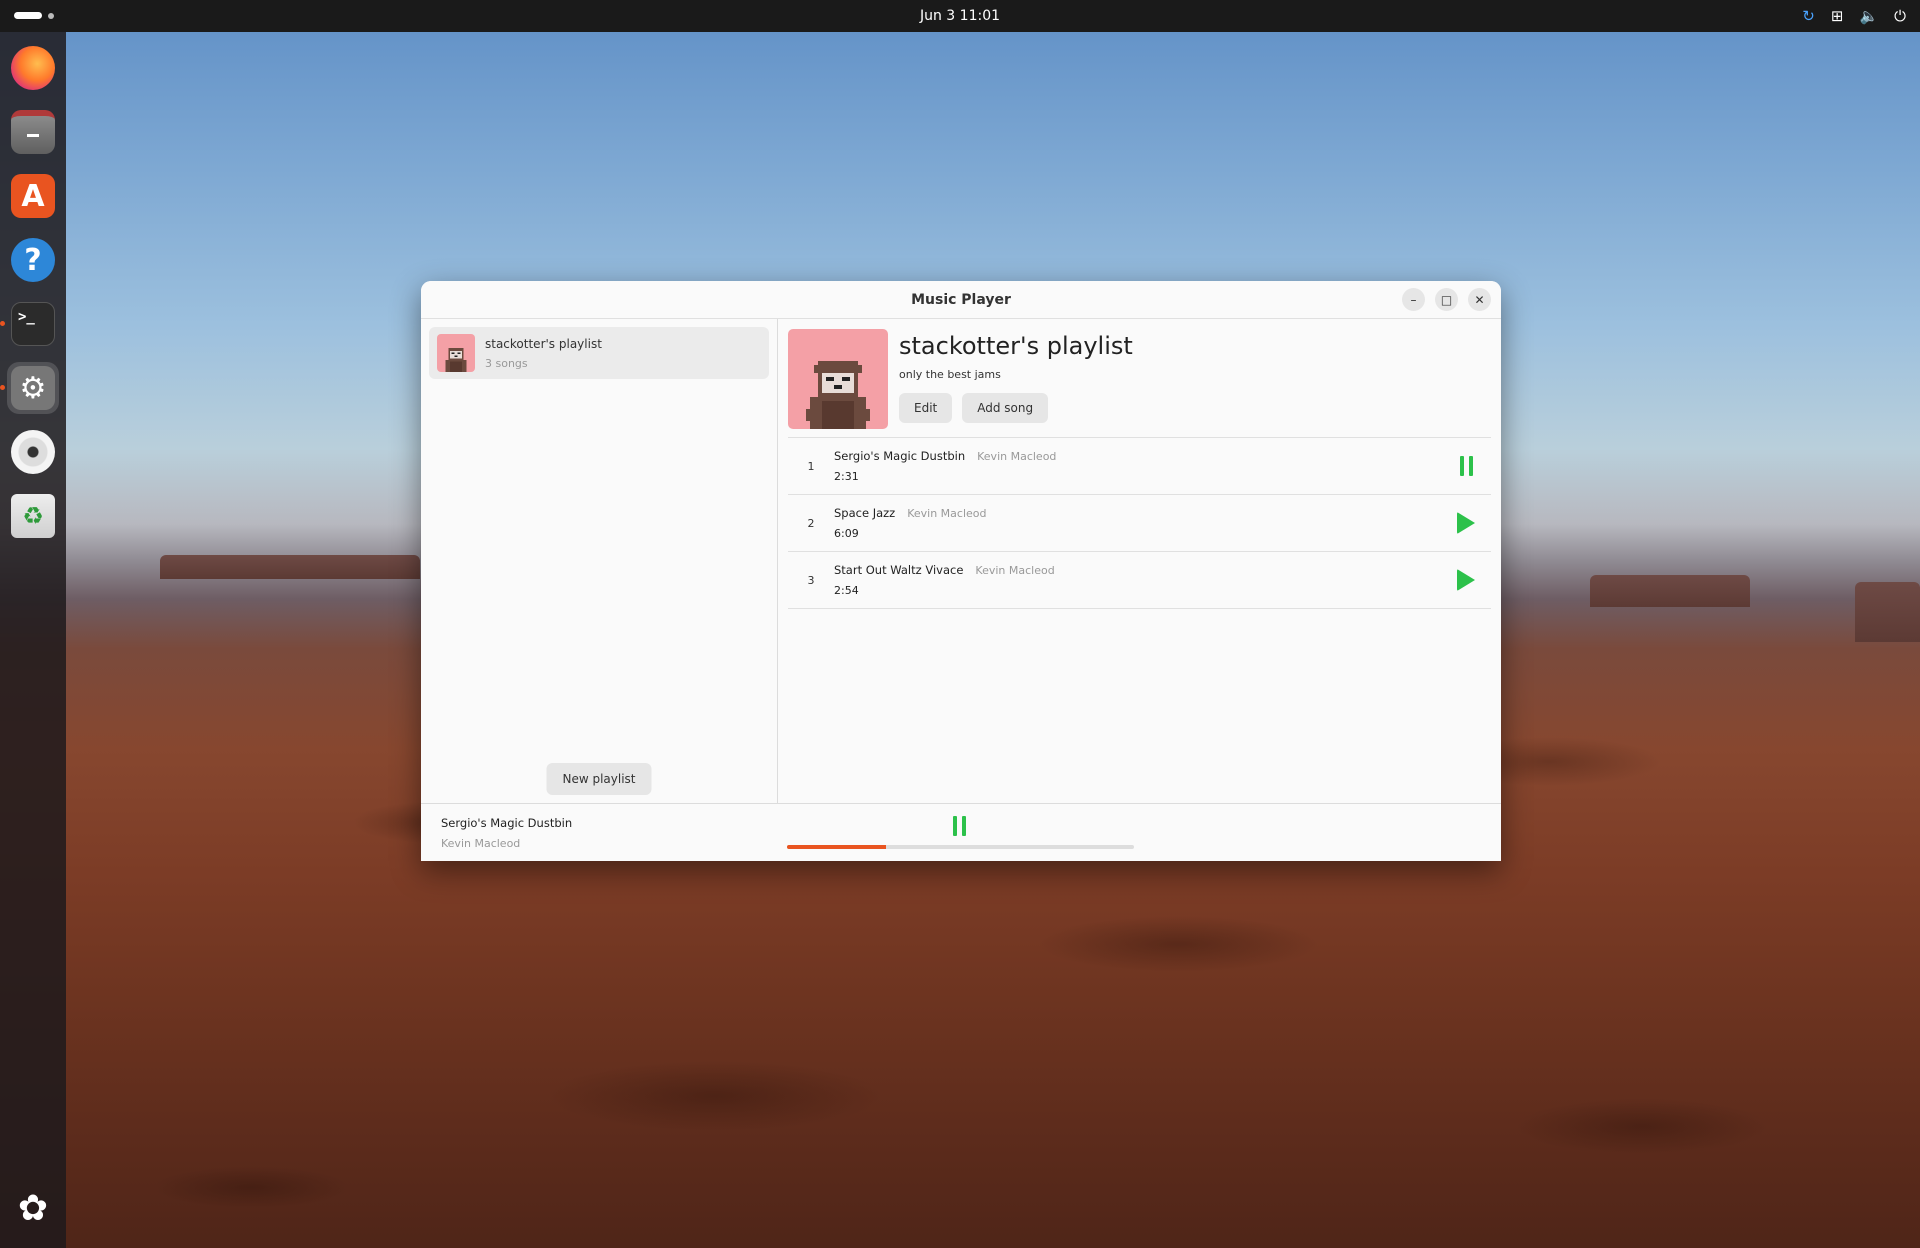 The width and height of the screenshot is (1920, 1248). I want to click on playback-progress-bar, so click(960, 847).